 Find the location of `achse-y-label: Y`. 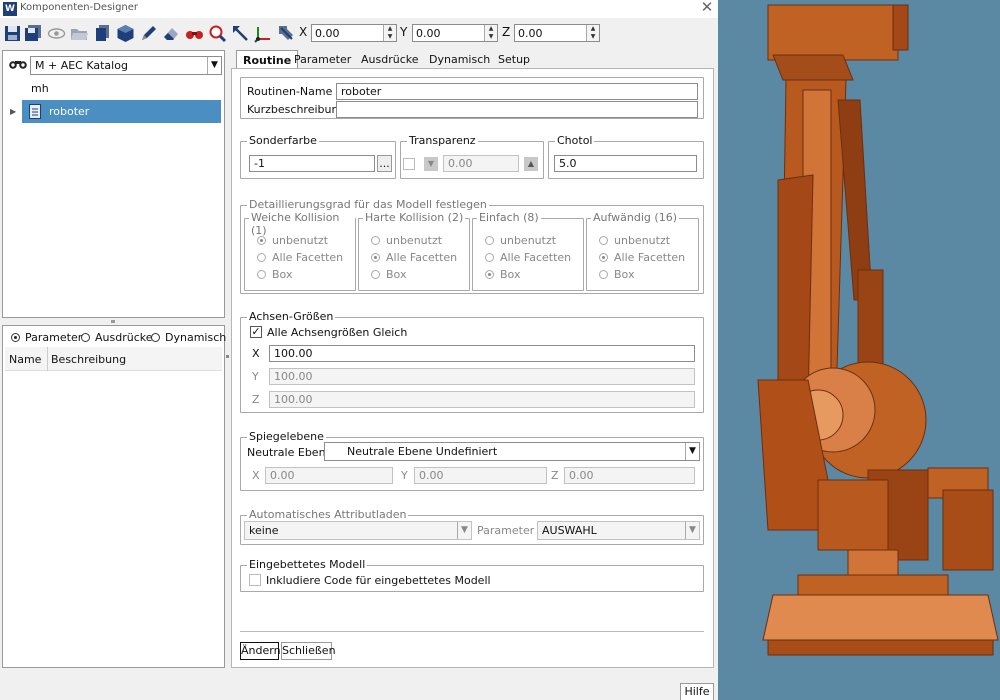

achse-y-label: Y is located at coordinates (255, 376).